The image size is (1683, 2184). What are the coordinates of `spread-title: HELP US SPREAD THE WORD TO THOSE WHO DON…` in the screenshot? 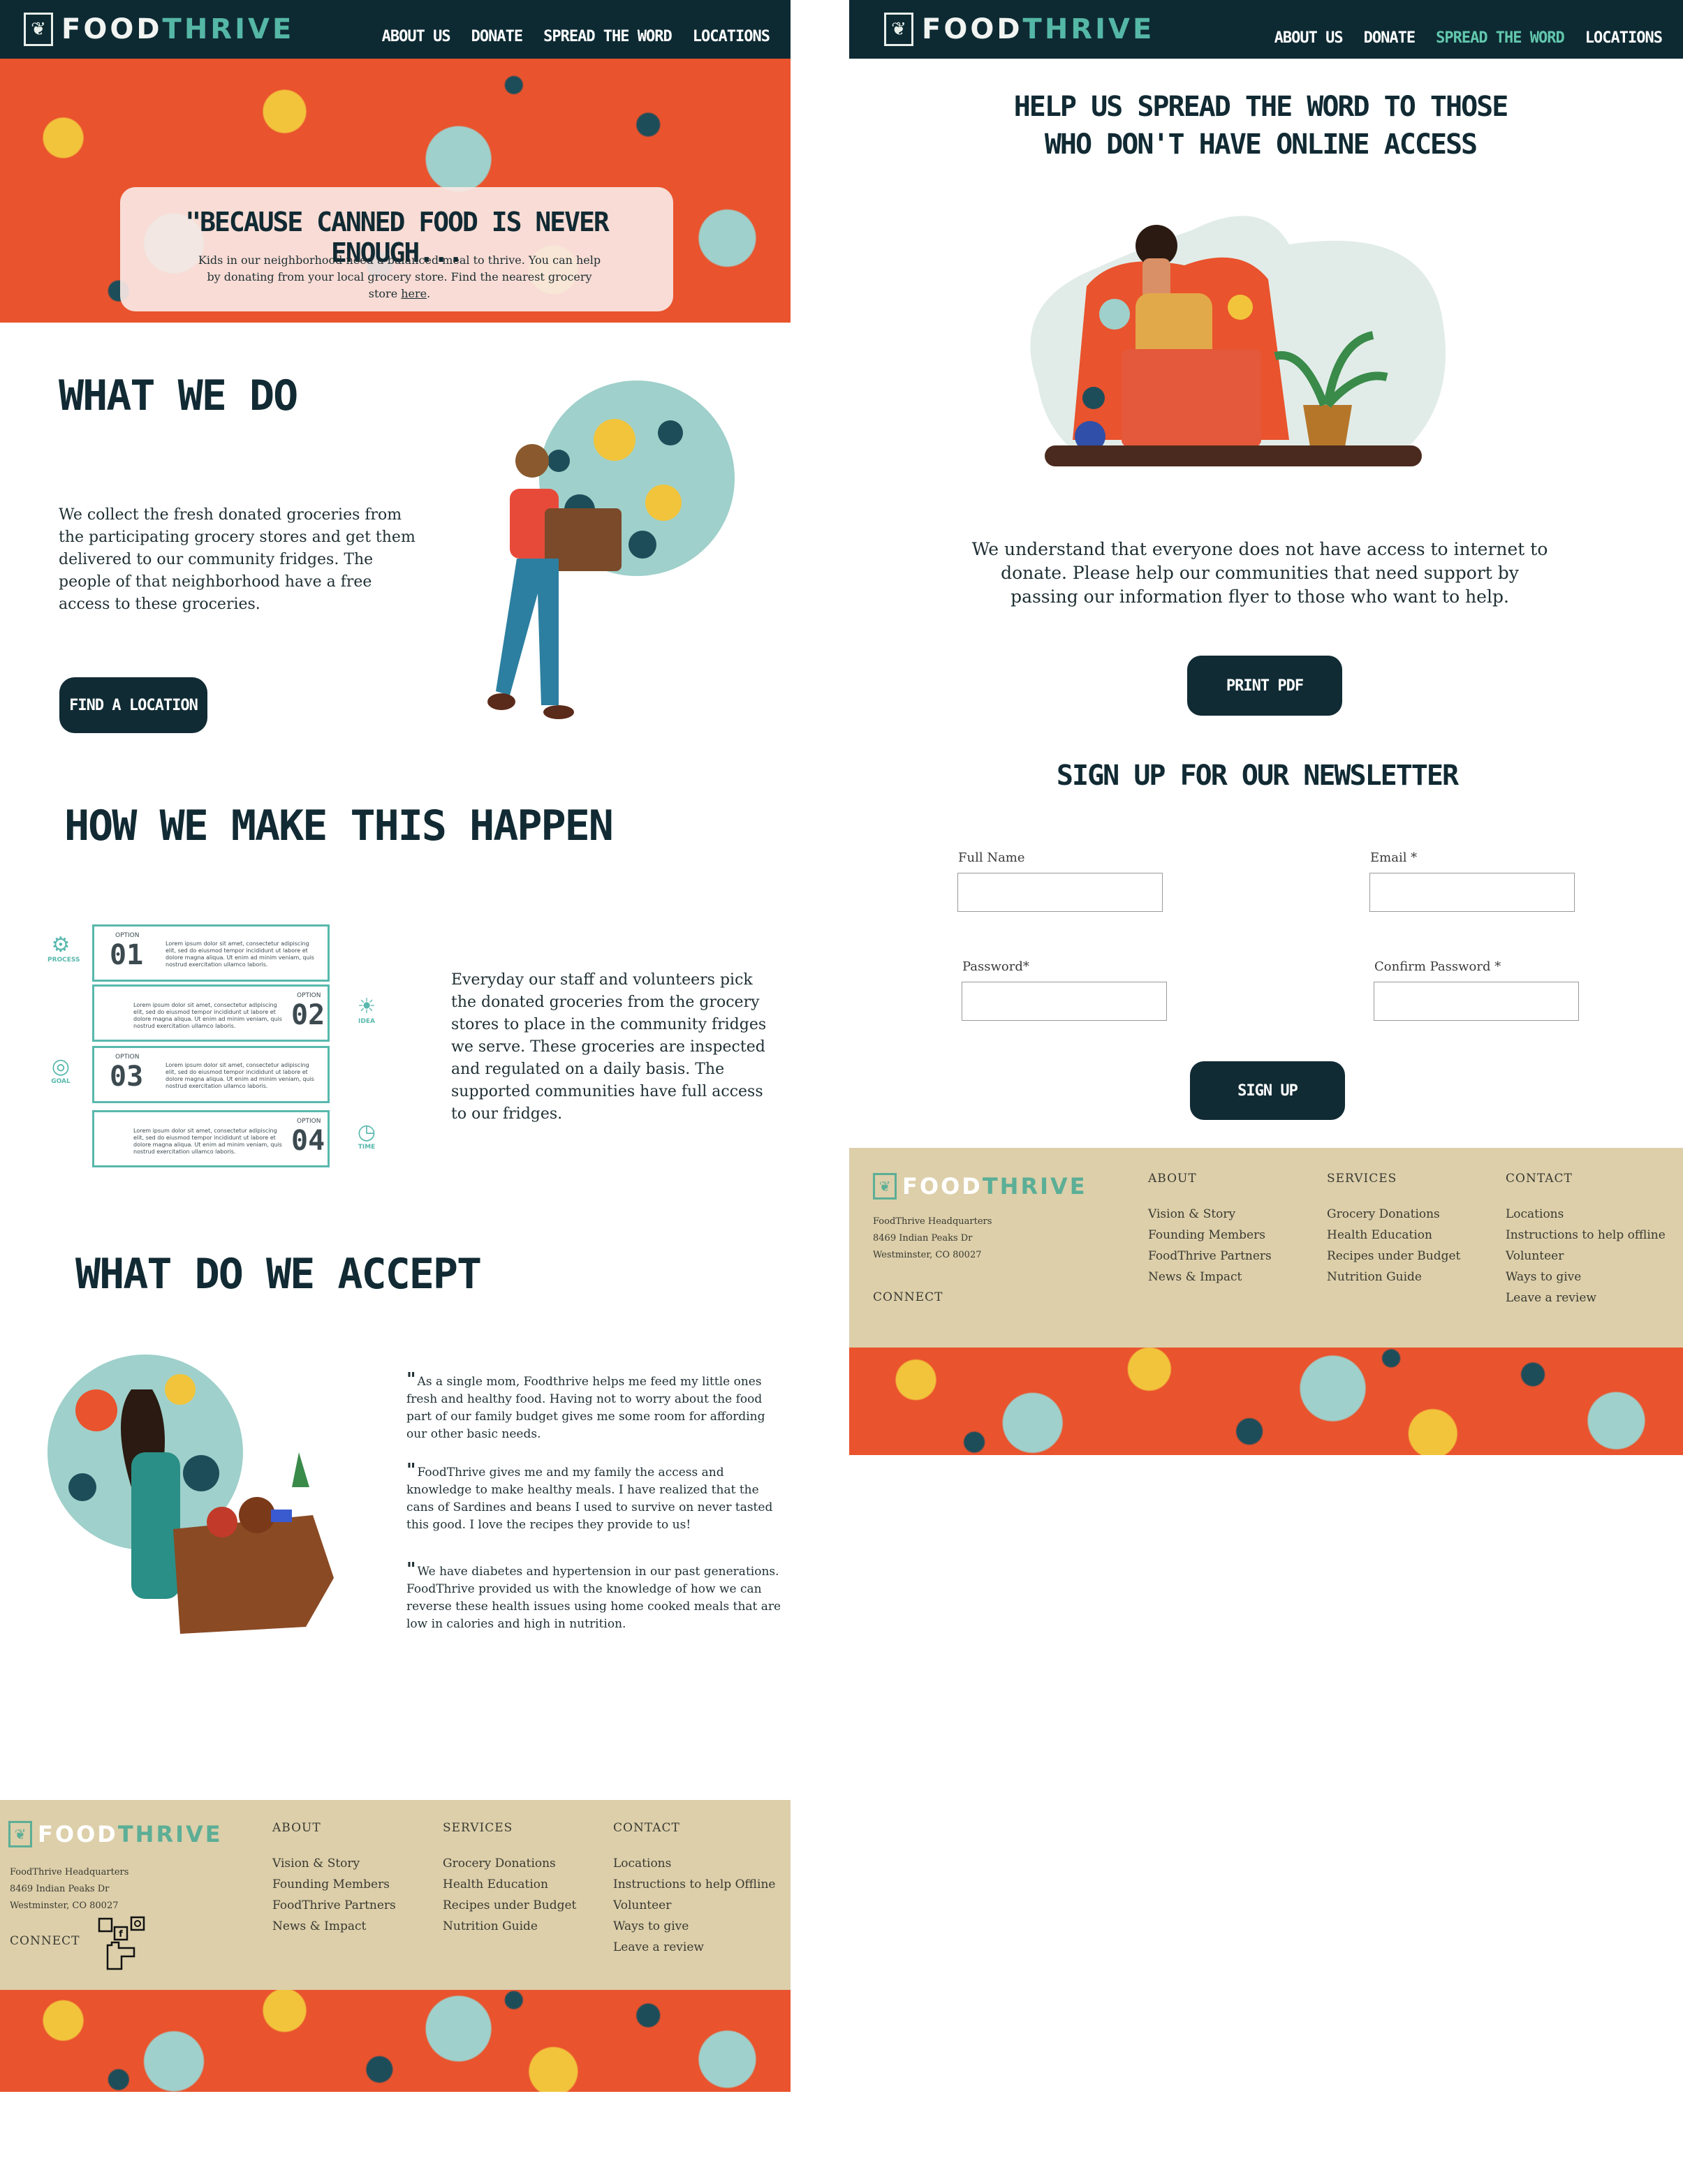 It's located at (1260, 126).